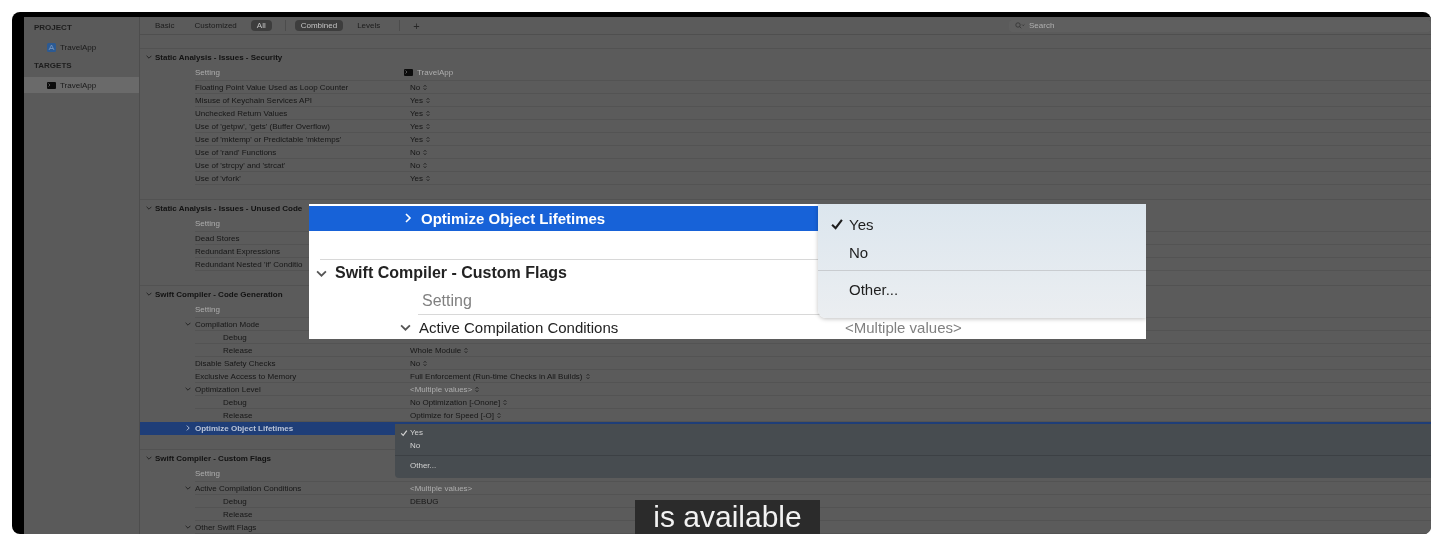 The image size is (1434, 544). I want to click on sidebar-heading: PROJECT, so click(53, 28).